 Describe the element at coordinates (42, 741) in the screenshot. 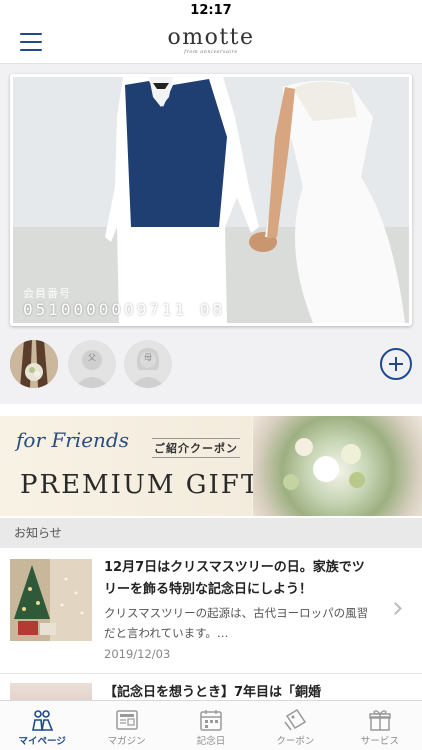

I see `tab-mypage-label: マイページ` at that location.